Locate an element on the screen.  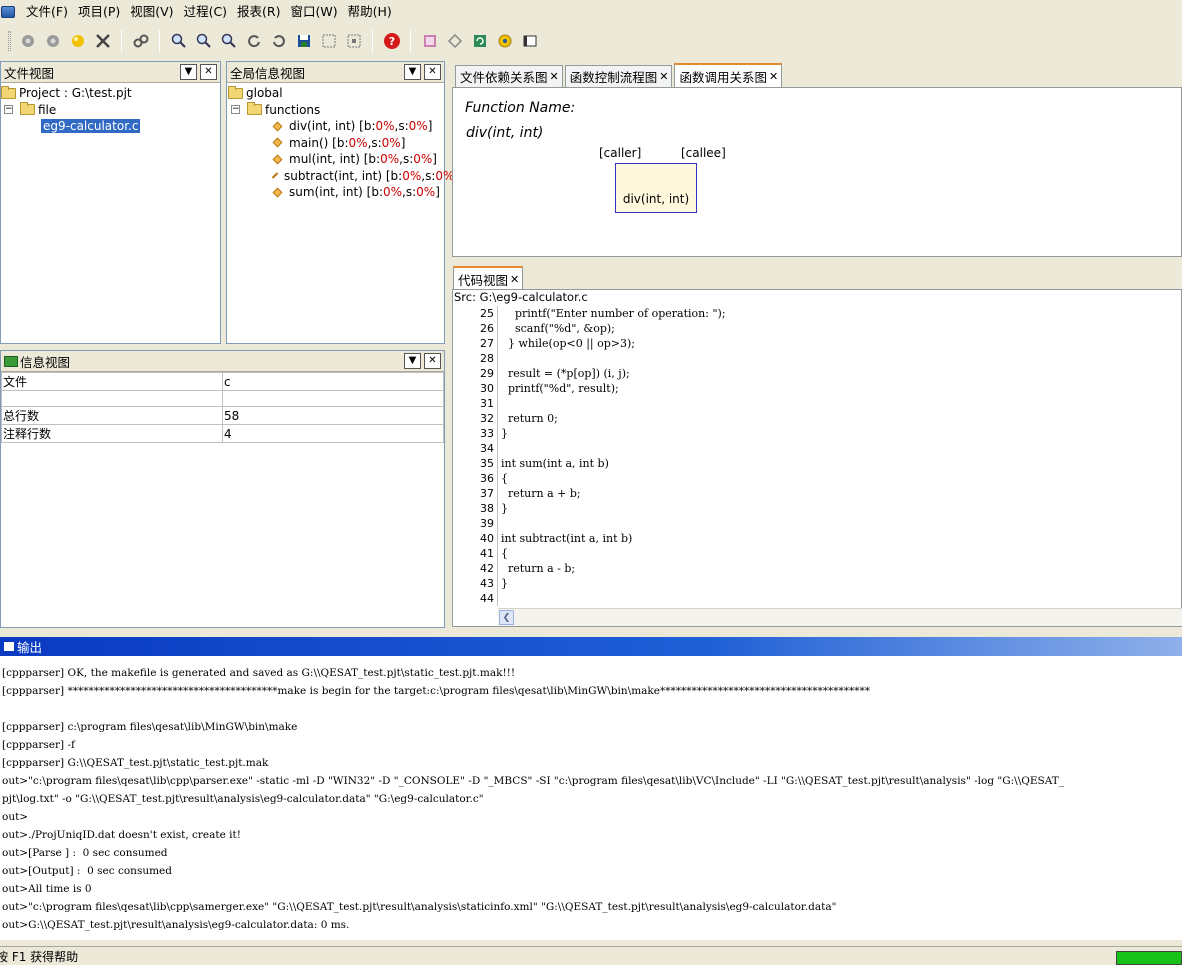
help-icon: ? is located at coordinates (392, 41).